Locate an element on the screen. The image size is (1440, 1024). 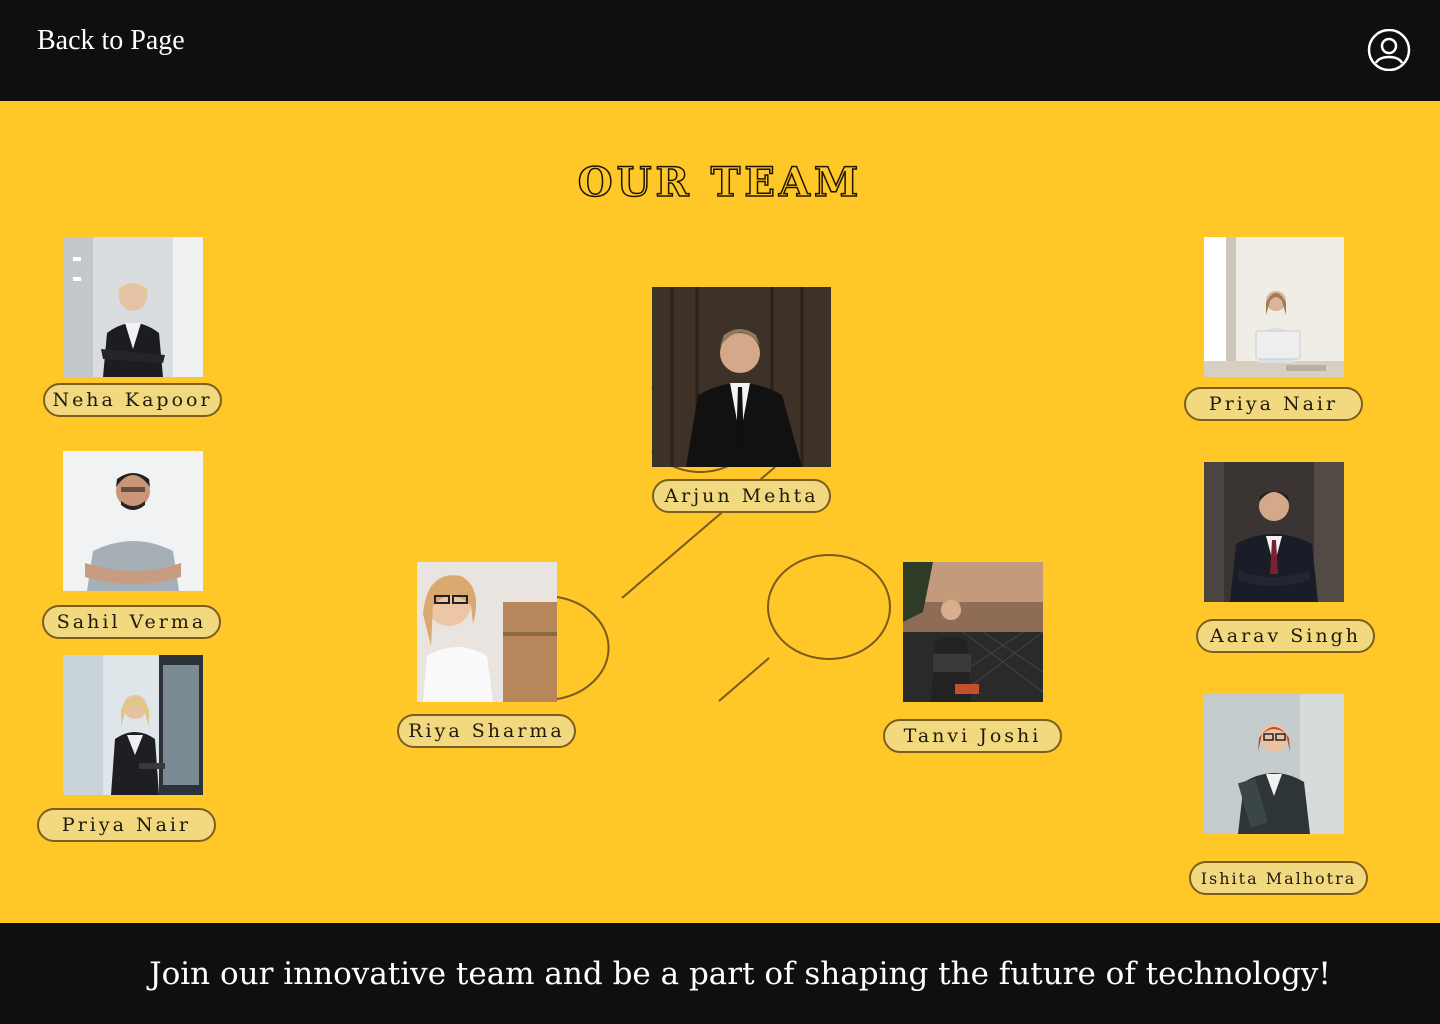
member-name-ishita-malhotra: Ishita Malhotra is located at coordinates (1278, 878).